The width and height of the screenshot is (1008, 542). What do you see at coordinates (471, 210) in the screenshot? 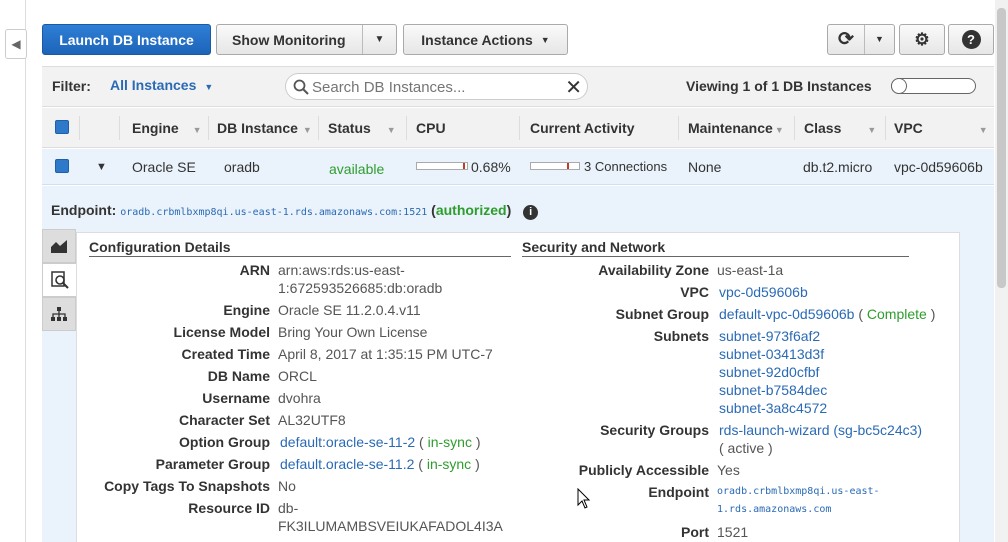
I see `endpoint-status: authorized` at bounding box center [471, 210].